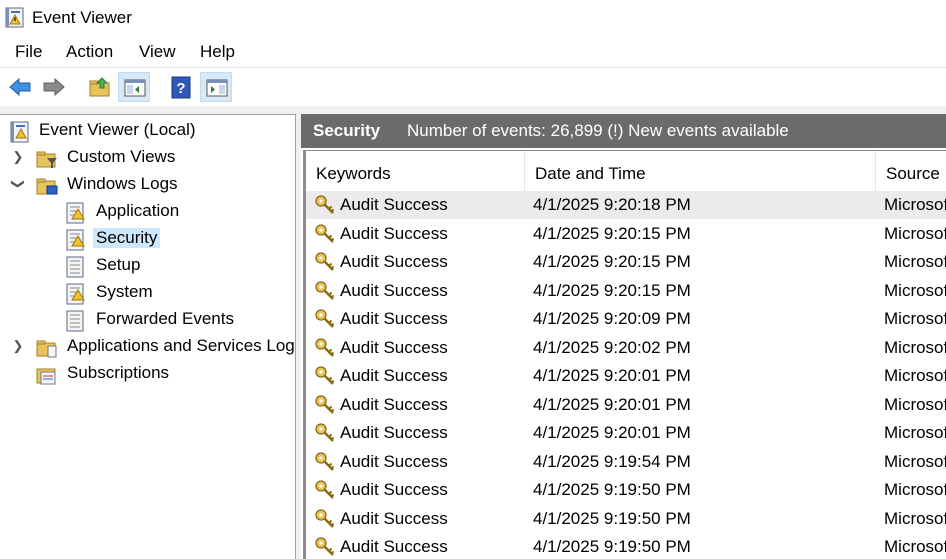 The image size is (946, 559). I want to click on up-folder-button, so click(100, 87).